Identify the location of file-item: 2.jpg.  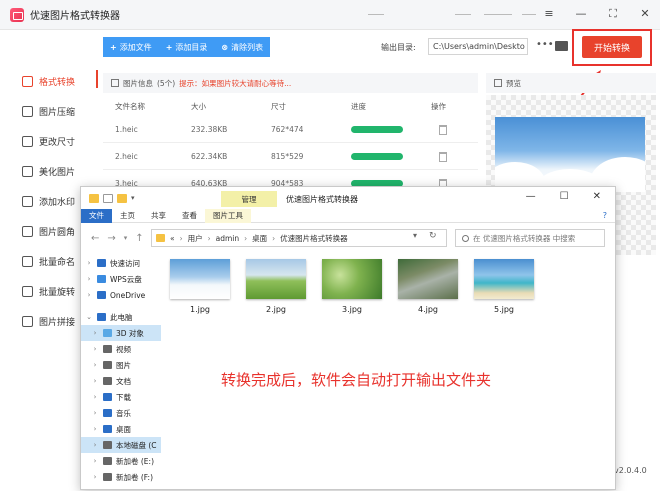
(276, 286).